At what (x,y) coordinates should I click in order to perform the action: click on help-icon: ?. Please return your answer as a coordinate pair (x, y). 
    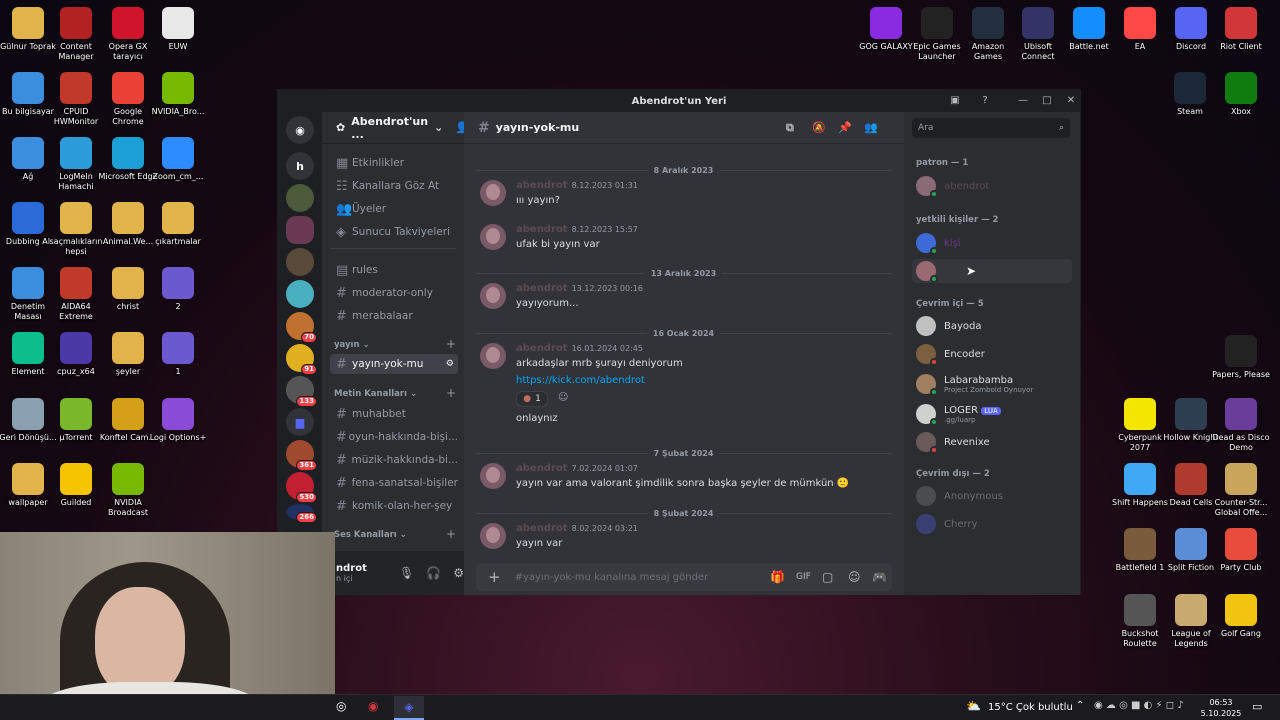
    Looking at the image, I should click on (985, 101).